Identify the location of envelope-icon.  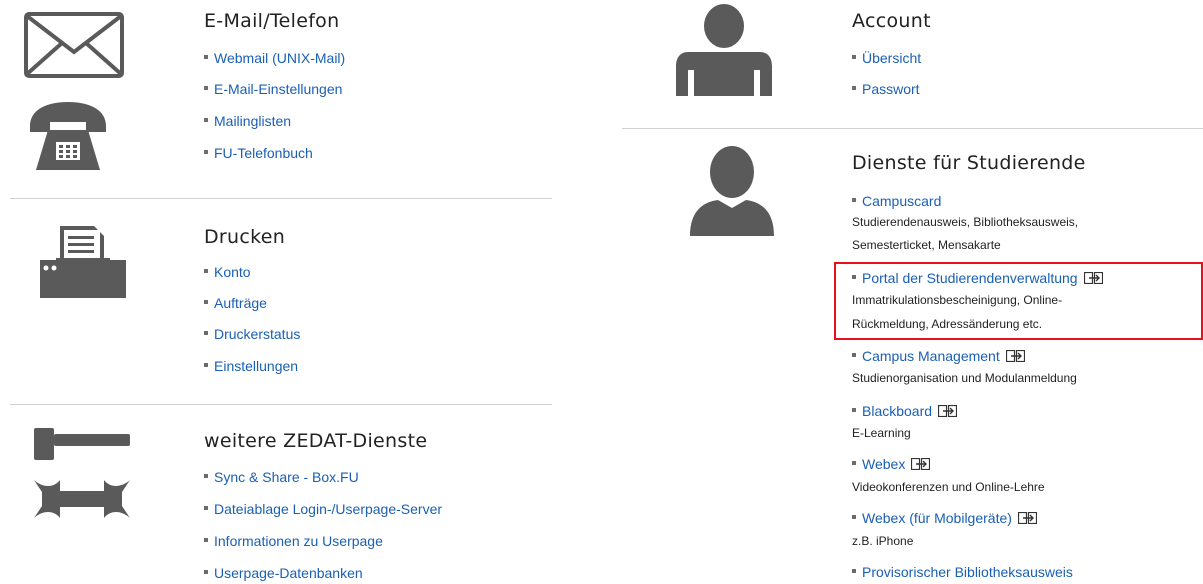
(74, 47).